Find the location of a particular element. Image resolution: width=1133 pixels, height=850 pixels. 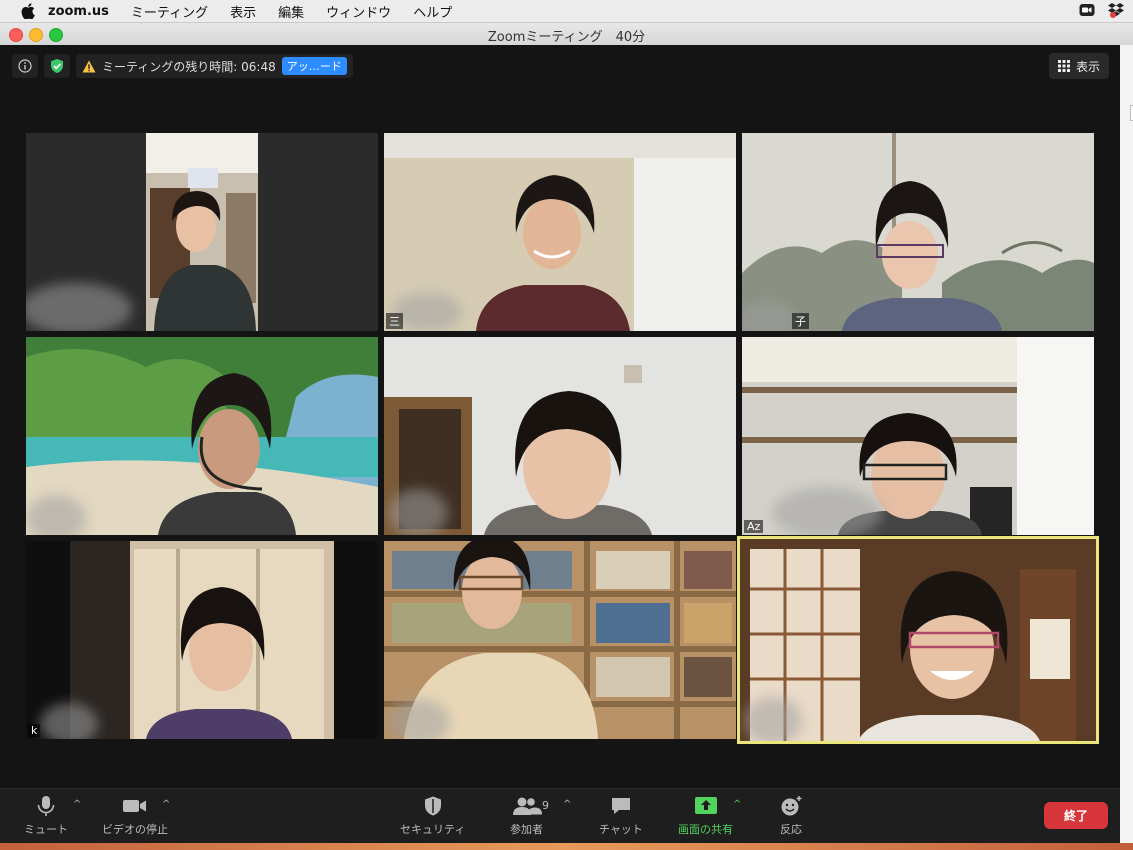

participants-button: 参加者 is located at coordinates (526, 816).